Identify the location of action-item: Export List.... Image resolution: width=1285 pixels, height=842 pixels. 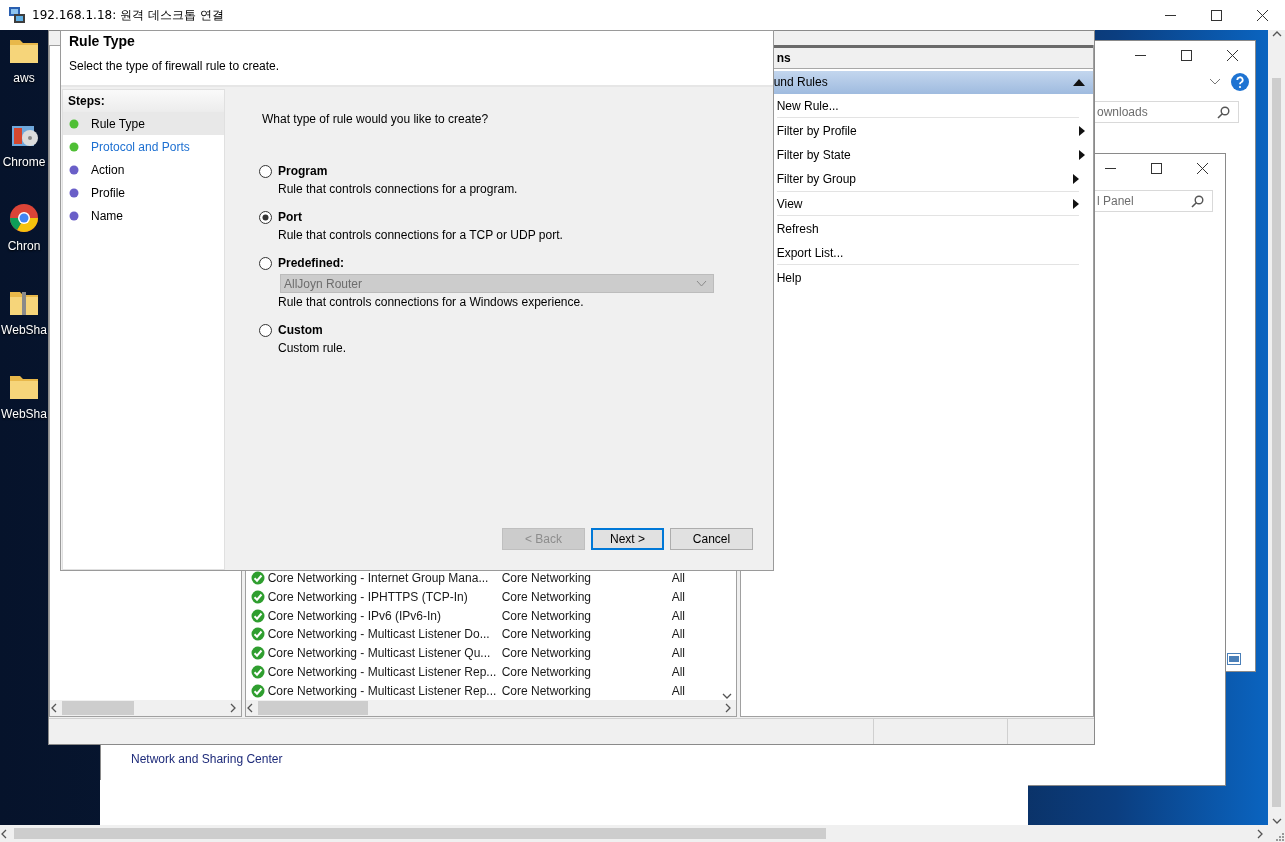
(927, 253).